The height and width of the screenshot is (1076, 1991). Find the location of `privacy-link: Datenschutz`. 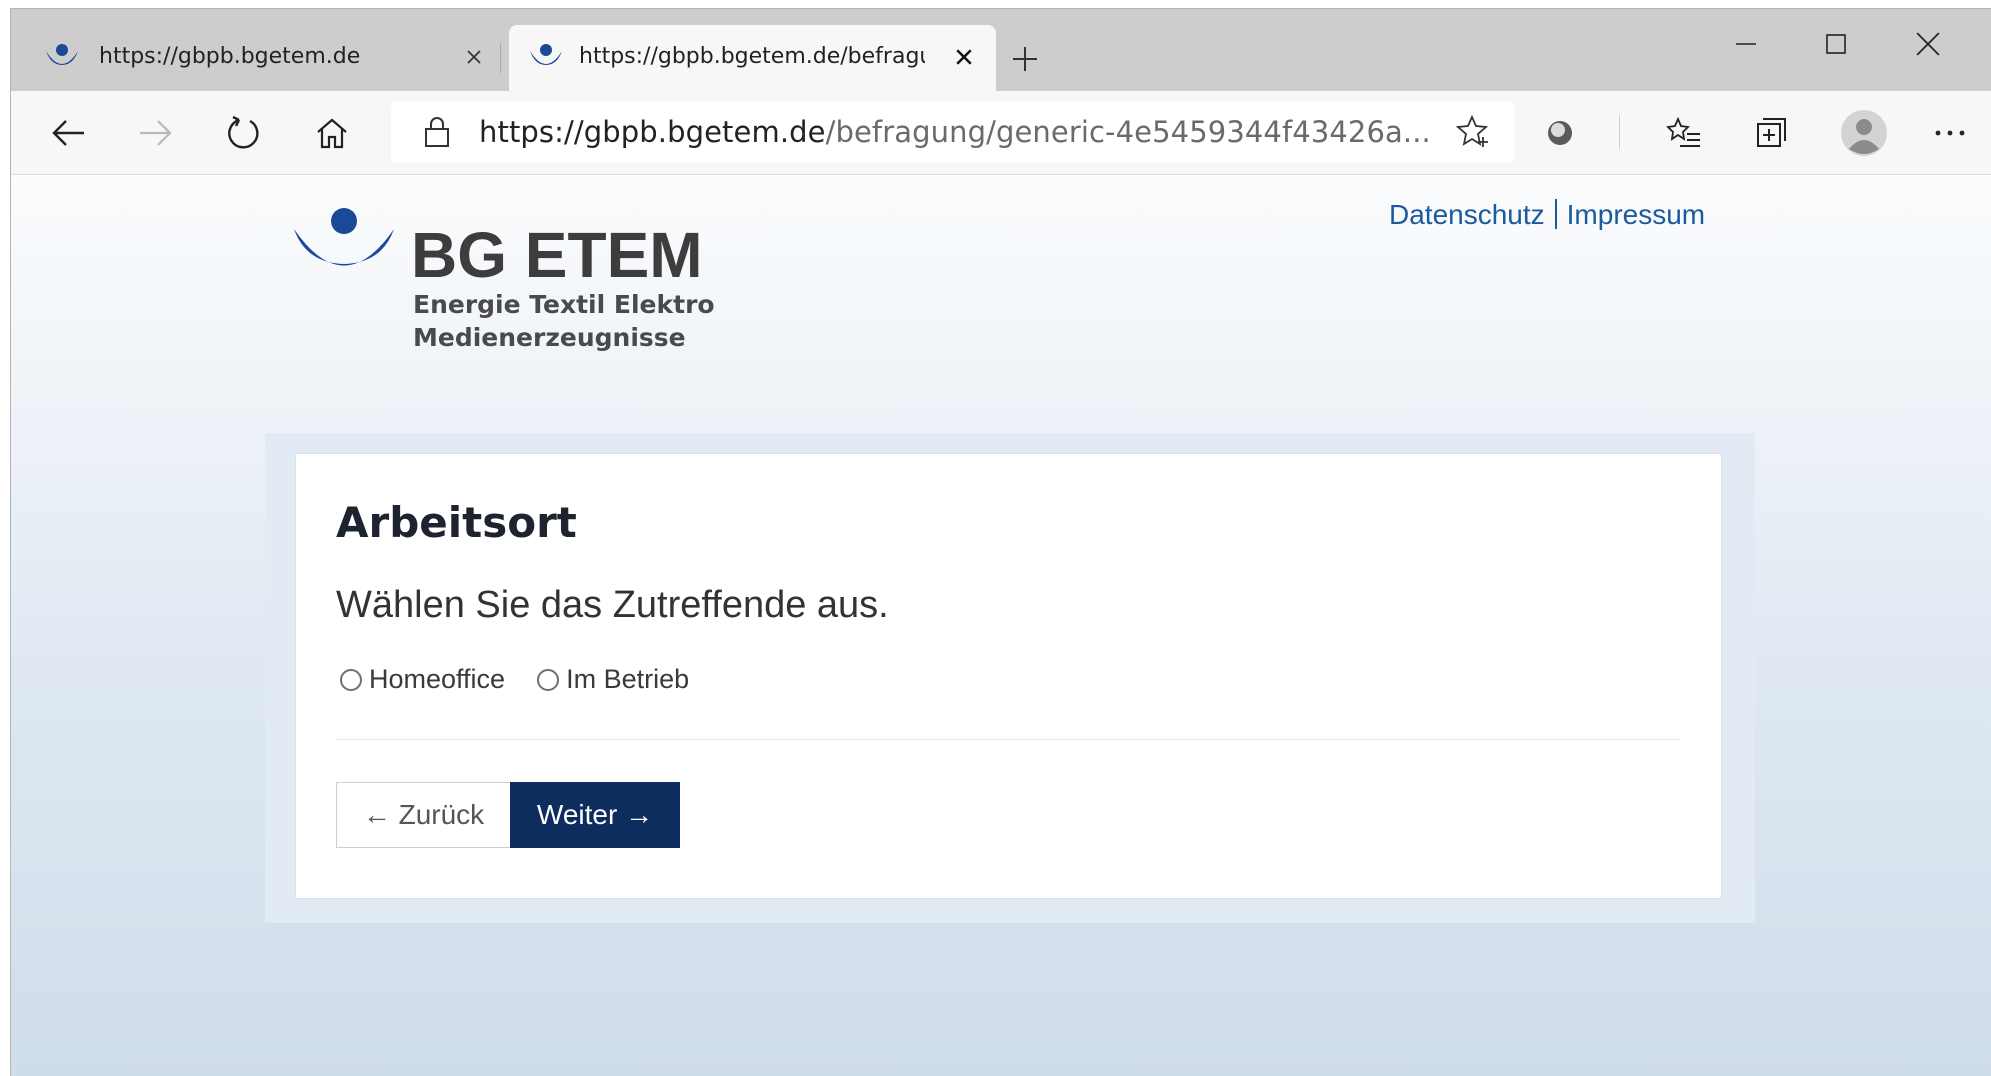

privacy-link: Datenschutz is located at coordinates (1467, 214).